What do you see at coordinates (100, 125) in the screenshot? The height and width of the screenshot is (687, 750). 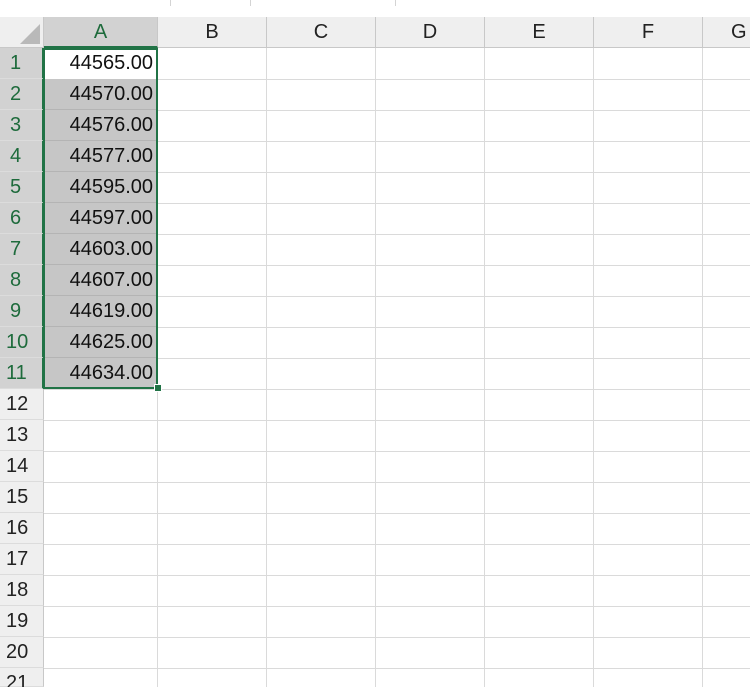 I see `cell-a3: 44576.00` at bounding box center [100, 125].